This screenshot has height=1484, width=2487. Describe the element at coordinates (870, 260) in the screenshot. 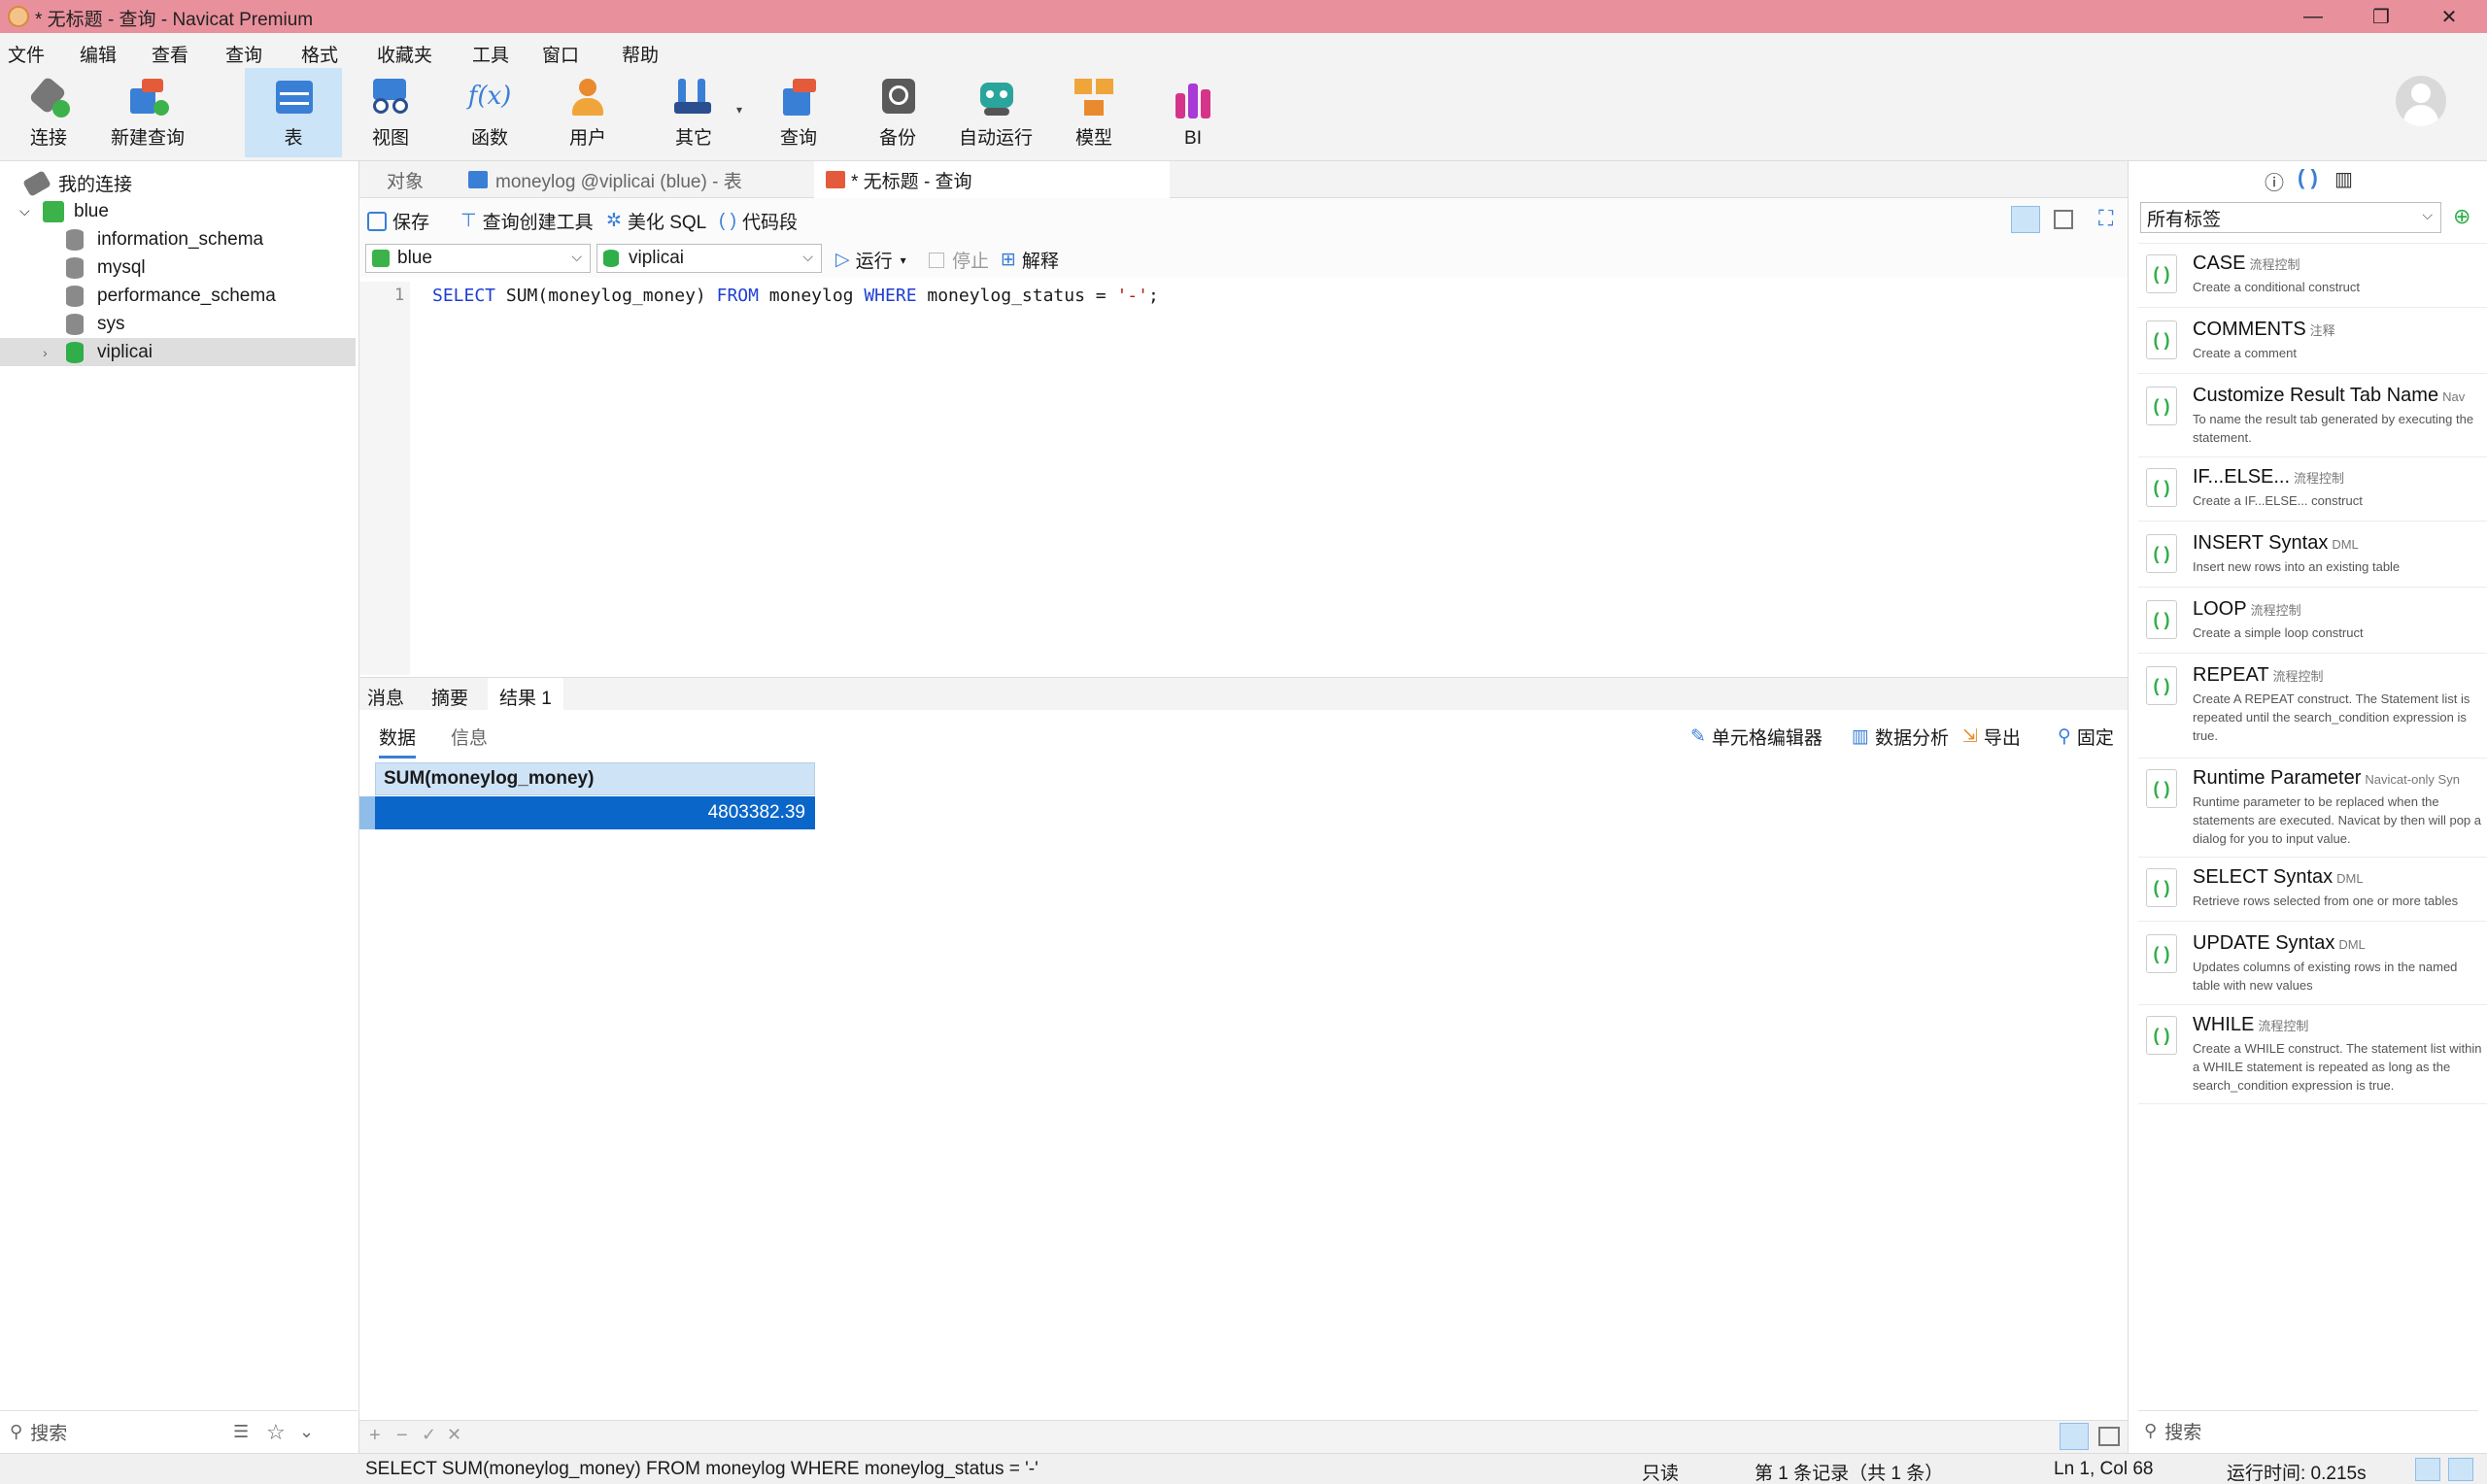

I see `run-button: ▷ 运行 ▾` at that location.